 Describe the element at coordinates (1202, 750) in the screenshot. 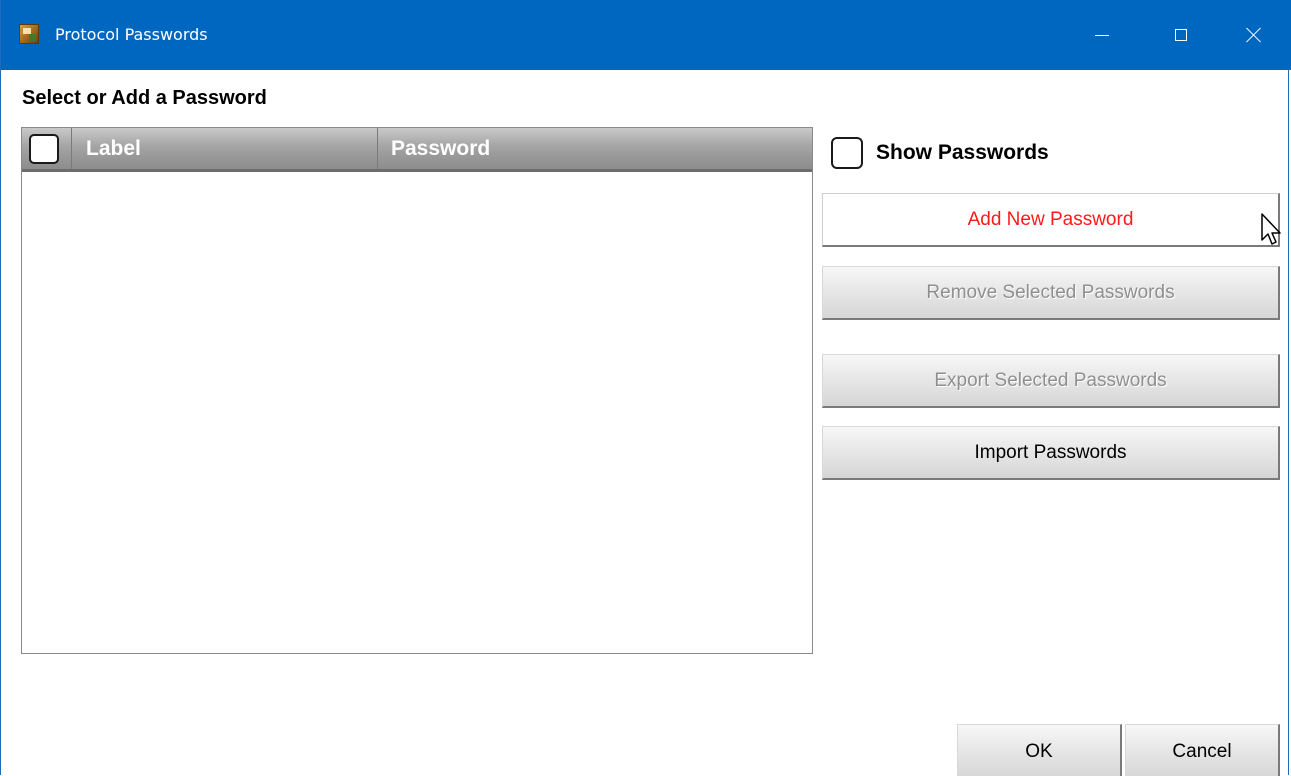

I see `cancel-button: Cancel` at that location.